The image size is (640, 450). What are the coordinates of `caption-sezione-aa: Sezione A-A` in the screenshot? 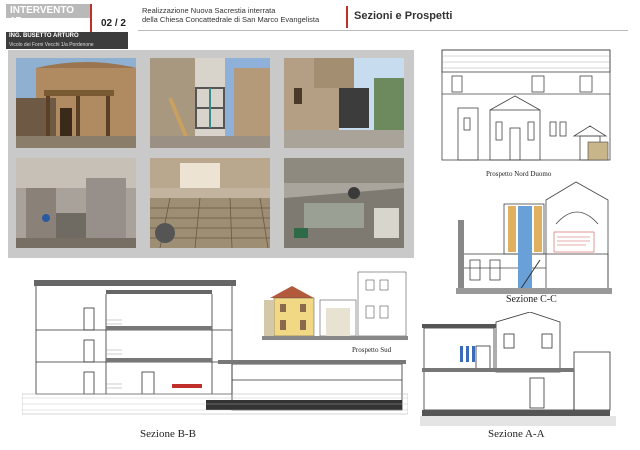 It's located at (516, 434).